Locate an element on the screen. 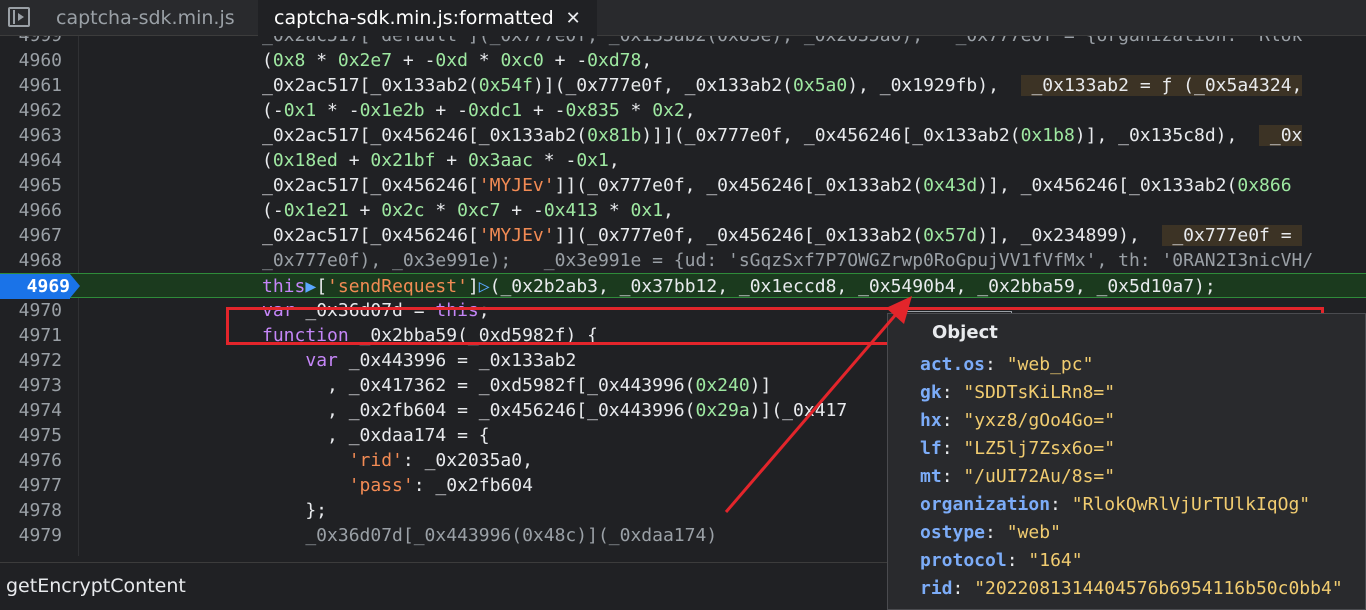 Image resolution: width=1366 pixels, height=610 pixels. line-number: 4972 is located at coordinates (31, 360).